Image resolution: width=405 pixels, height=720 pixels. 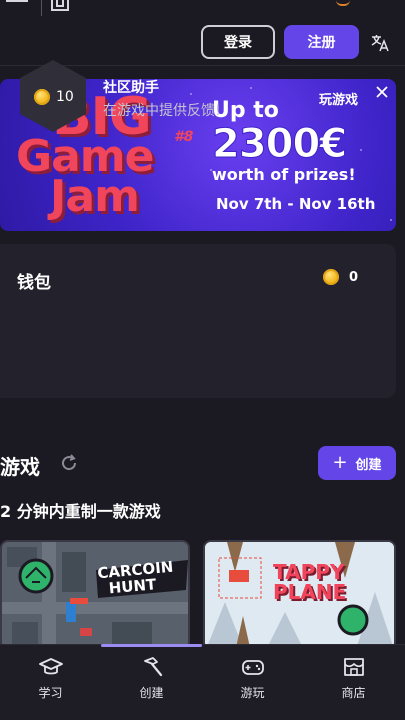 I want to click on graduation-cap-icon, so click(x=50, y=666).